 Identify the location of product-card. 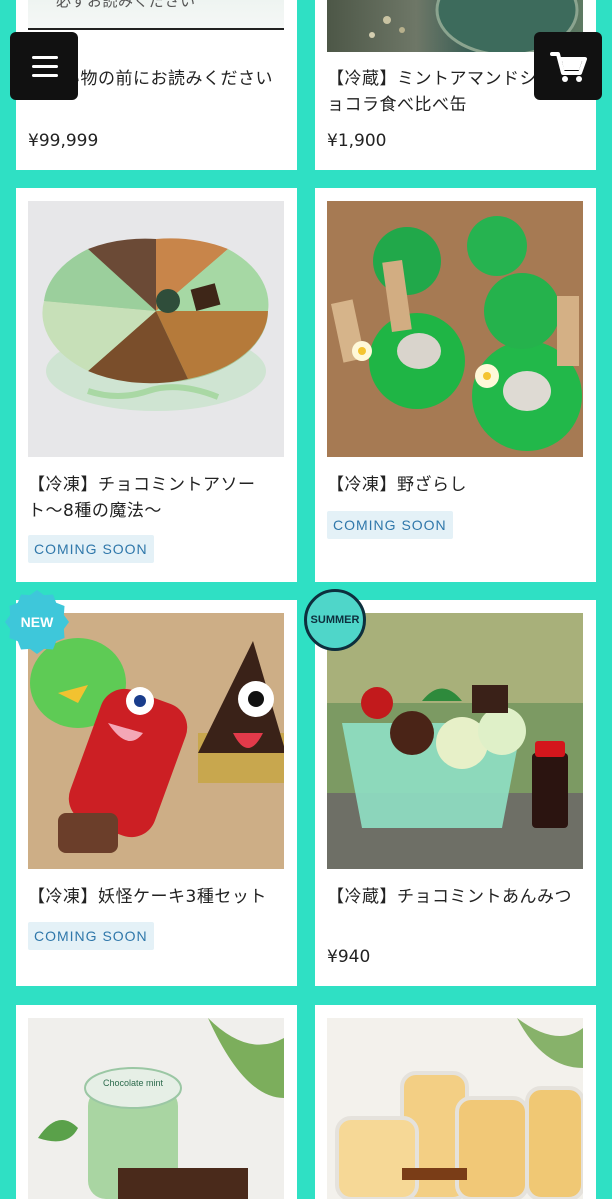
(455, 1102).